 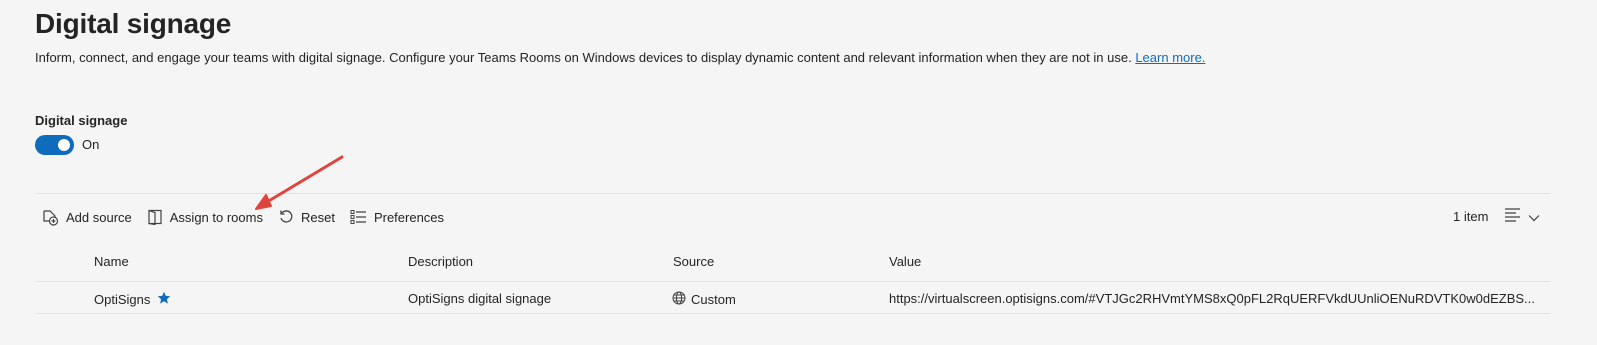 What do you see at coordinates (99, 217) in the screenshot?
I see `add-source-label: Add source` at bounding box center [99, 217].